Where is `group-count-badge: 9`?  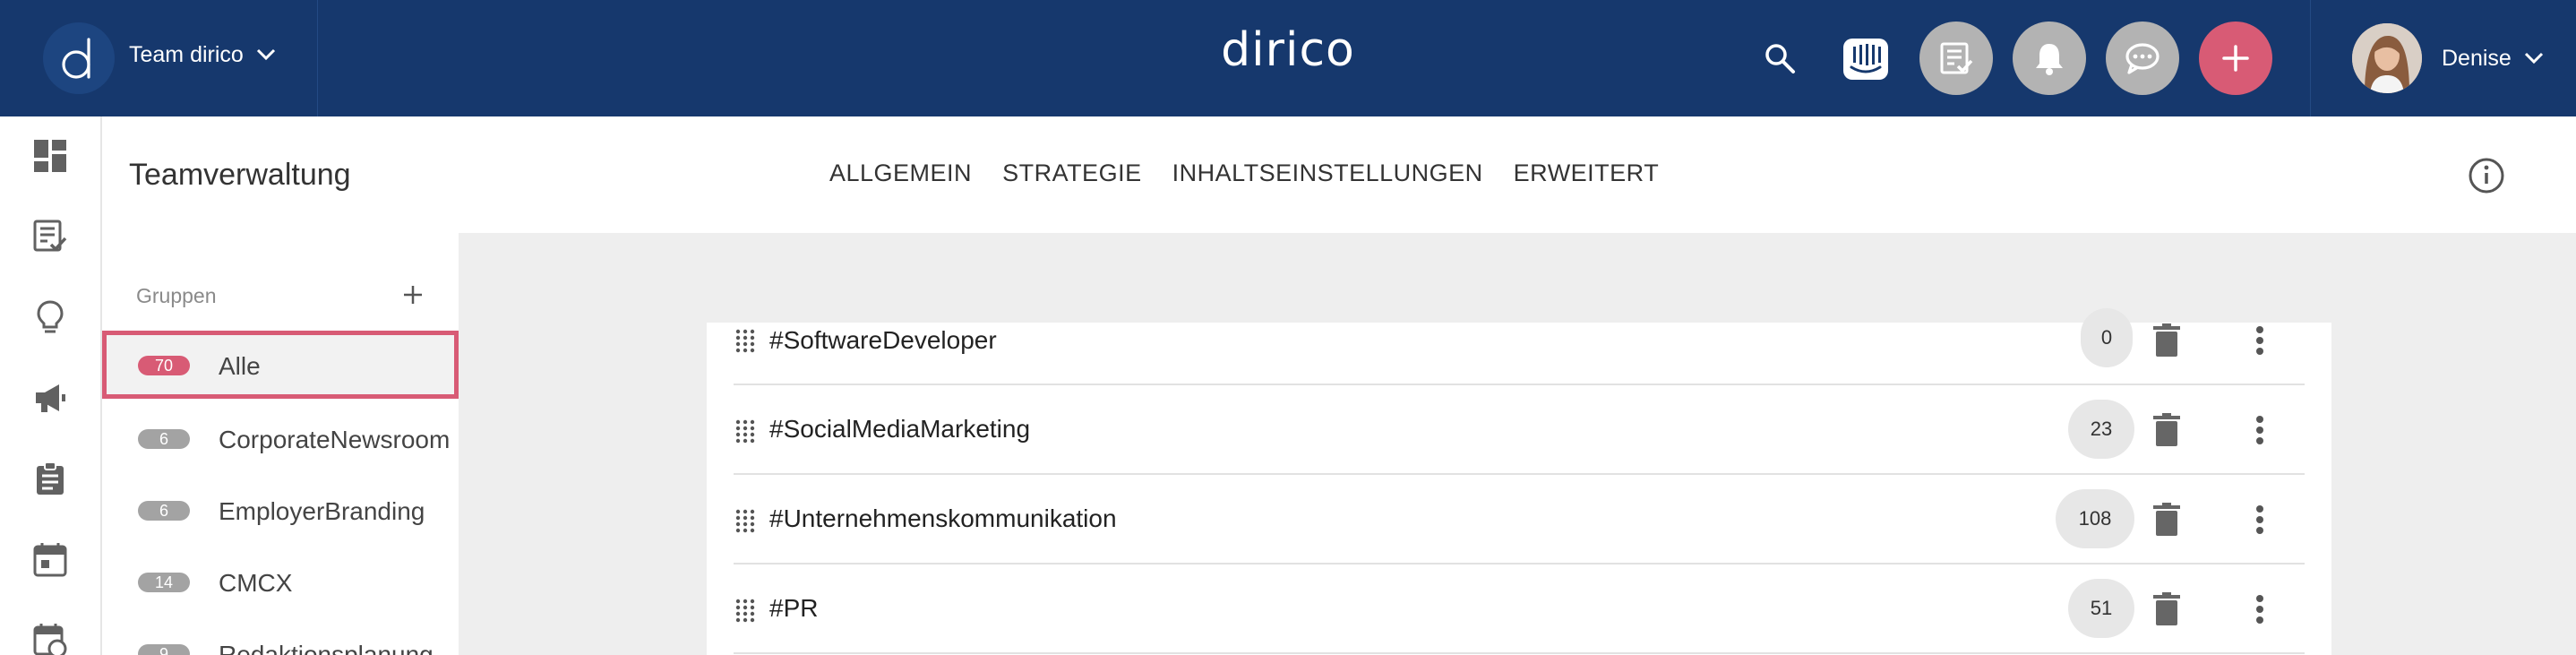
group-count-badge: 9 is located at coordinates (164, 649).